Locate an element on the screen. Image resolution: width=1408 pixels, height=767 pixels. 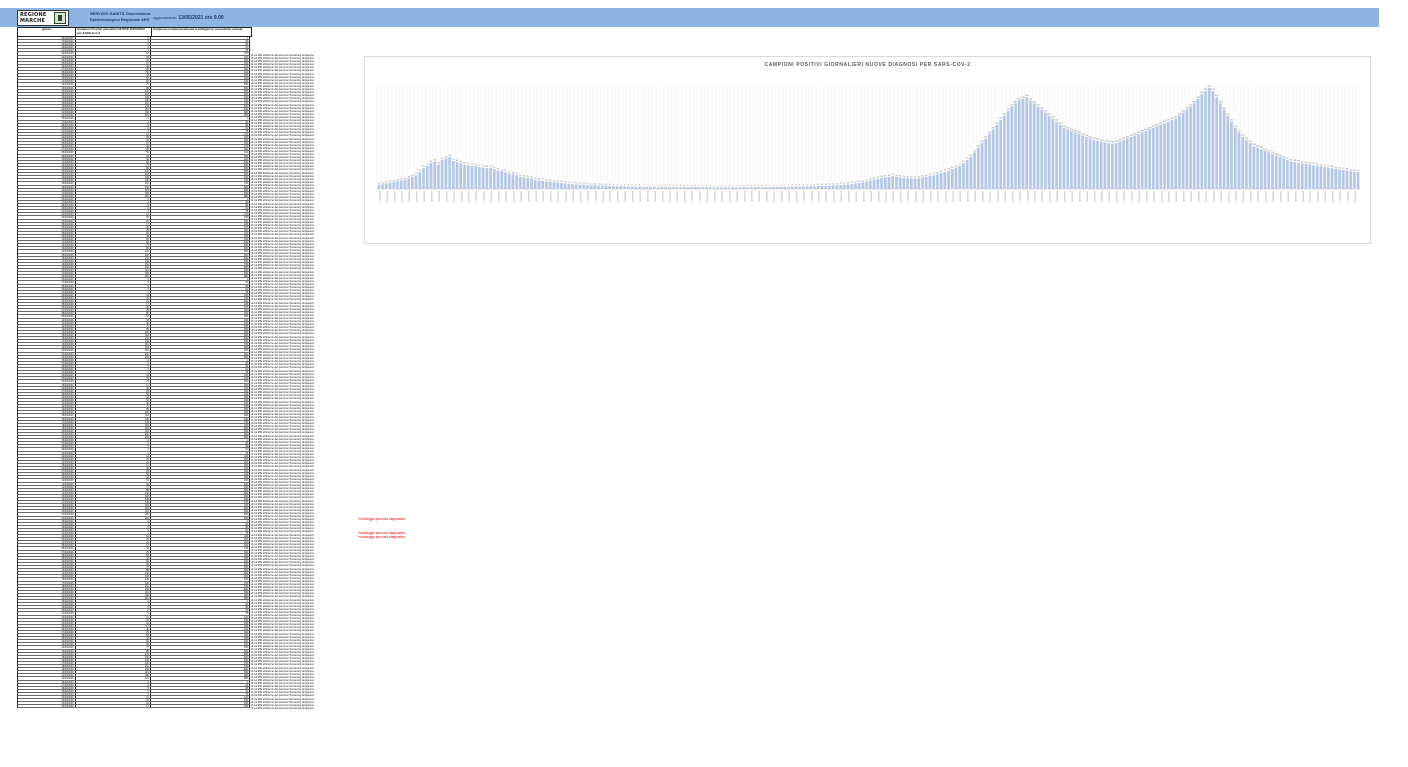
data-label: 65 is located at coordinates (494, 168).